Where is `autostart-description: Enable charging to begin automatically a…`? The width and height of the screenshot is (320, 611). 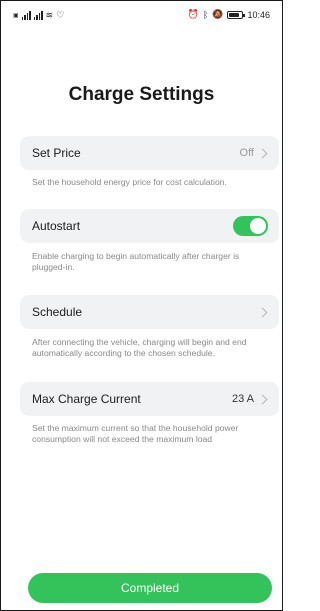 autostart-description: Enable charging to begin automatically a… is located at coordinates (136, 261).